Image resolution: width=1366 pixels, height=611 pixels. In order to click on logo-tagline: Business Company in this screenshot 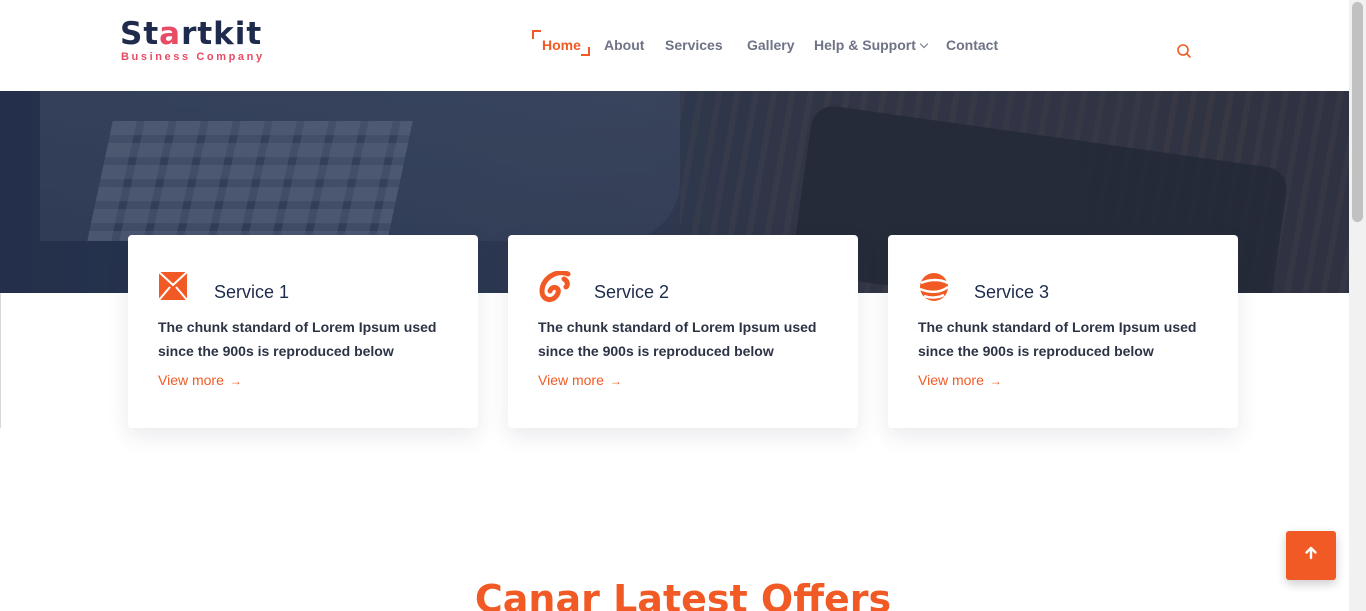, I will do `click(193, 57)`.